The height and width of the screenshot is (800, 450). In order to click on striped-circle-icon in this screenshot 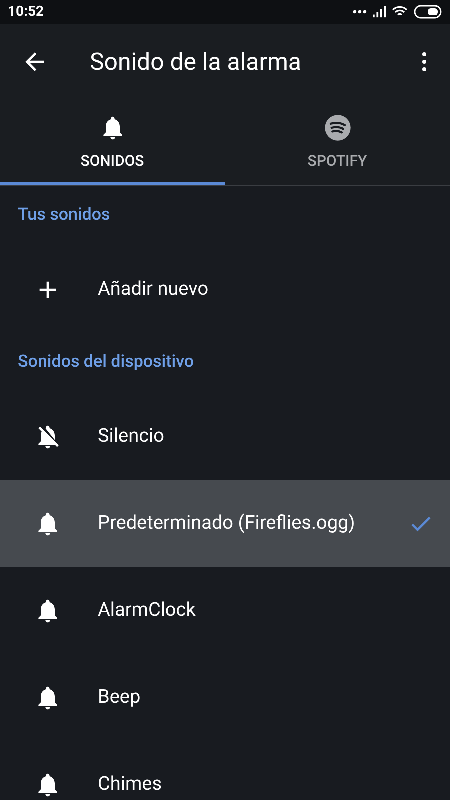, I will do `click(338, 128)`.